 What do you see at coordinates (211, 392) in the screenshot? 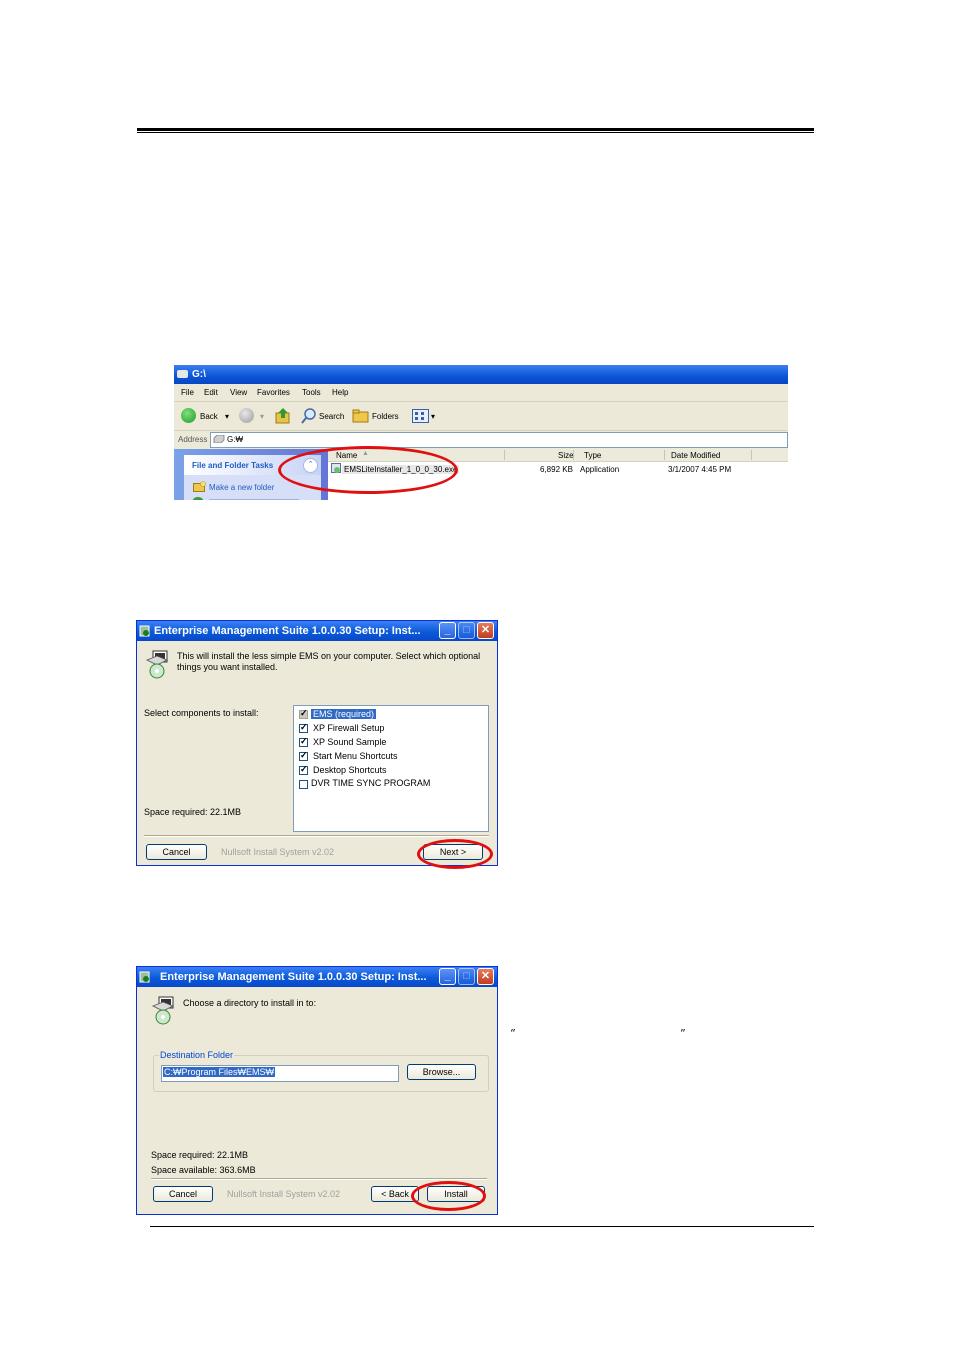
I see `menu-edit: Edit` at bounding box center [211, 392].